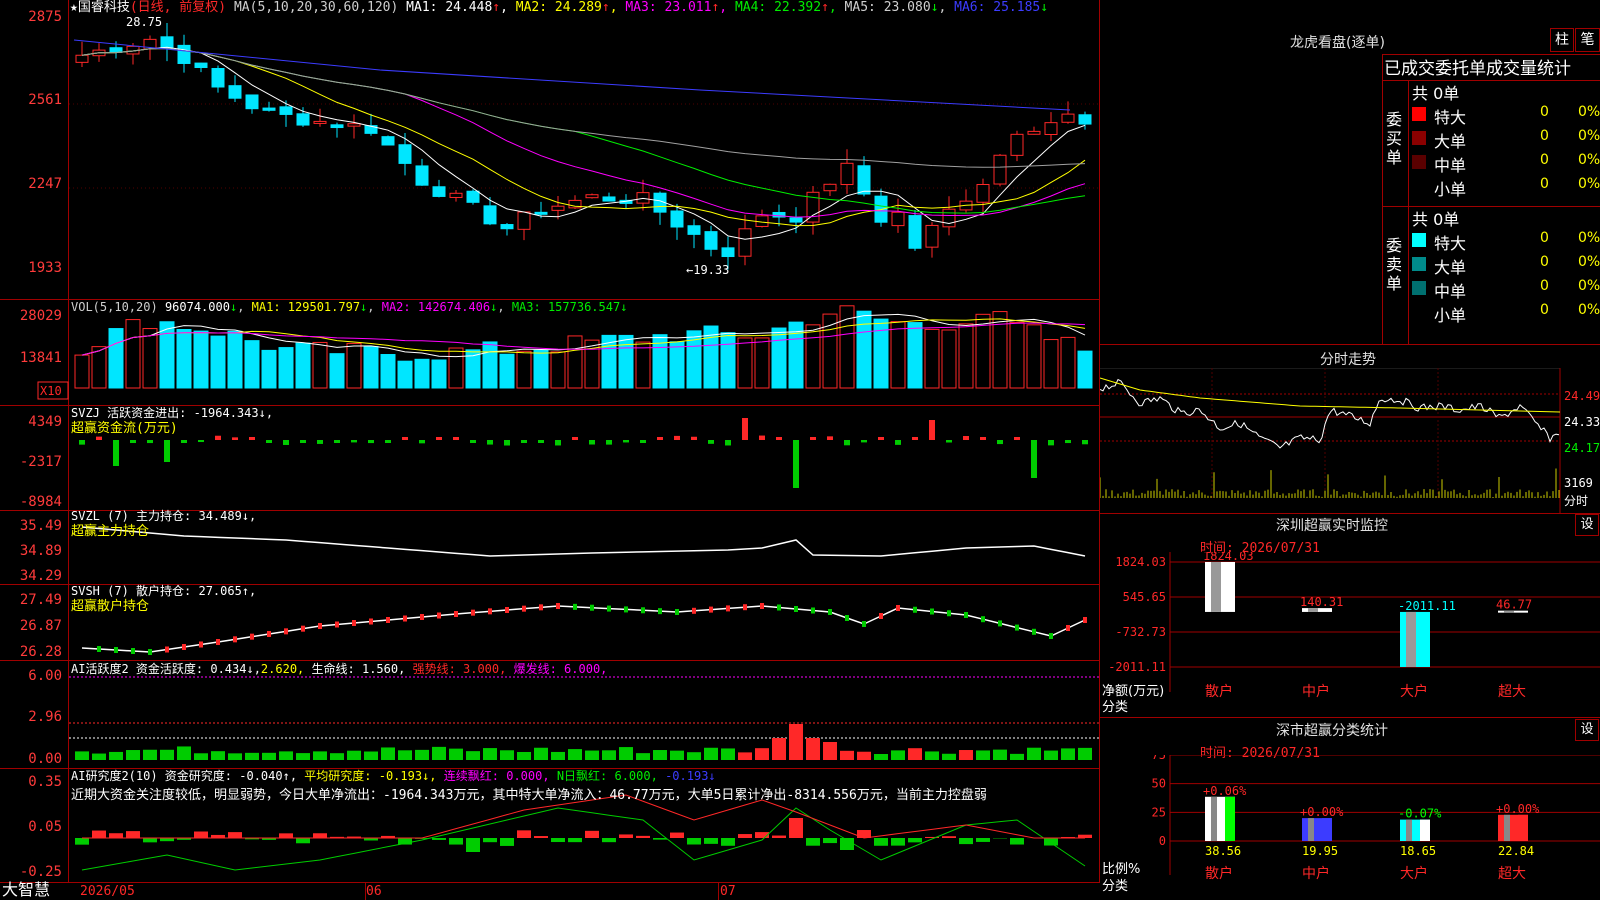 This screenshot has height=900, width=1600. Describe the element at coordinates (1562, 40) in the screenshot. I see `column-view-button: 柱` at that location.